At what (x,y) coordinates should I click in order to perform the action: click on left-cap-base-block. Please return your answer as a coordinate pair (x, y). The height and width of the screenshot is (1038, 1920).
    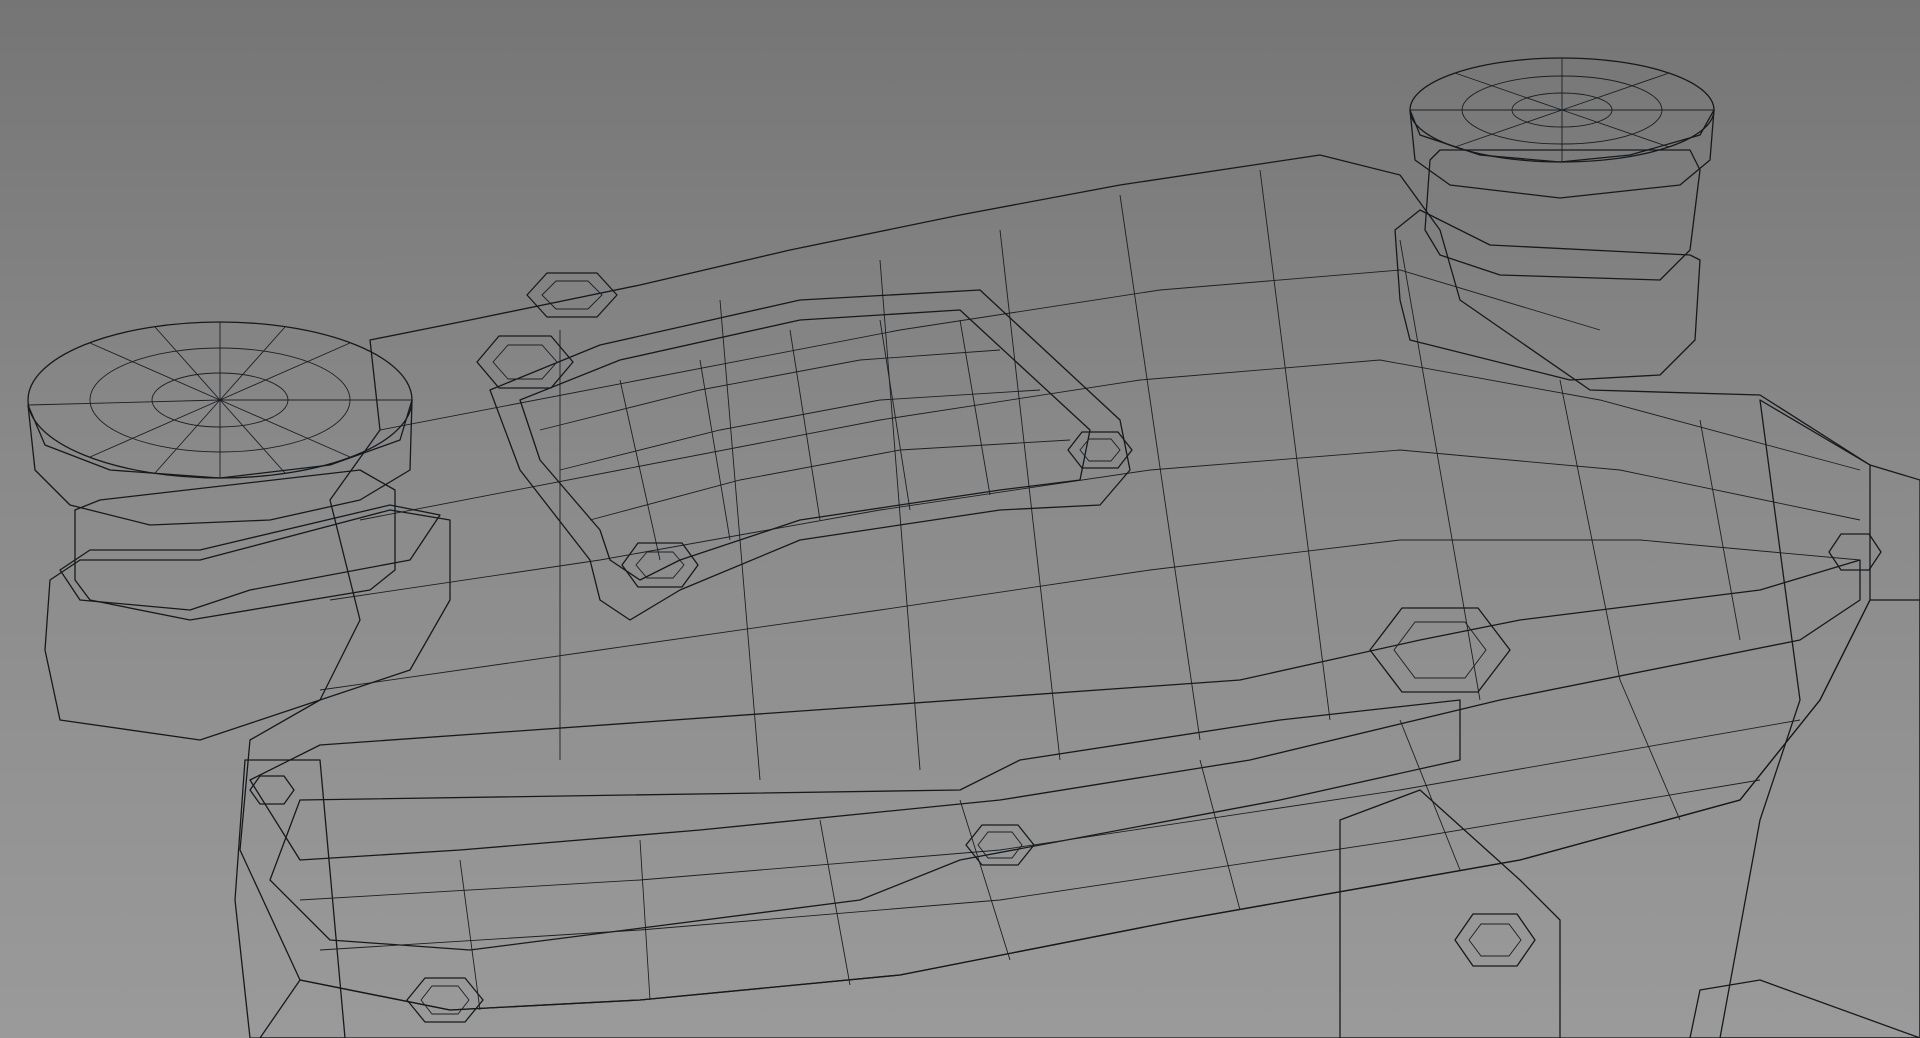
    Looking at the image, I should click on (247, 625).